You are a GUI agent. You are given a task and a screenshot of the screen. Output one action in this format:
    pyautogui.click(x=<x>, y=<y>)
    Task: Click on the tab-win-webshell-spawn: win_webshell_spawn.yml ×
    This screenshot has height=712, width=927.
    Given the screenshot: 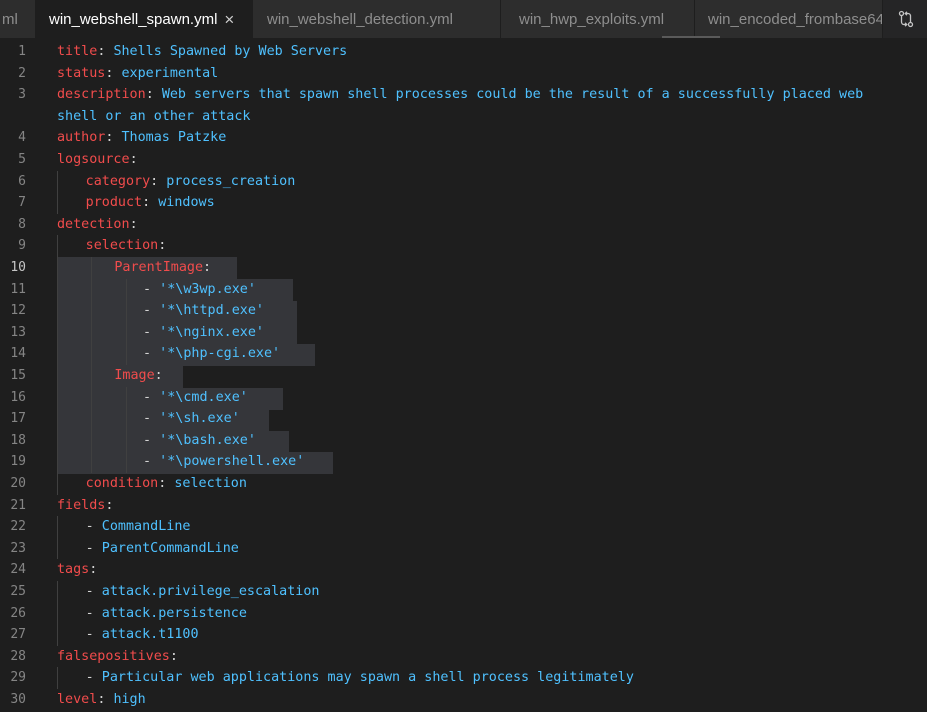 What is the action you would take?
    pyautogui.click(x=144, y=19)
    